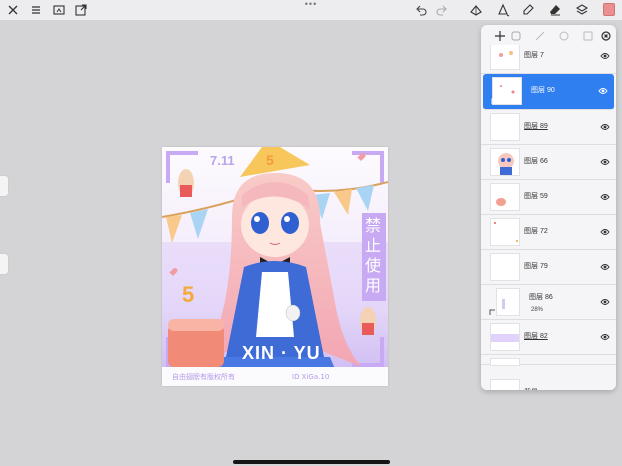 The width and height of the screenshot is (622, 466). Describe the element at coordinates (606, 36) in the screenshot. I see `layer-settings-icon` at that location.